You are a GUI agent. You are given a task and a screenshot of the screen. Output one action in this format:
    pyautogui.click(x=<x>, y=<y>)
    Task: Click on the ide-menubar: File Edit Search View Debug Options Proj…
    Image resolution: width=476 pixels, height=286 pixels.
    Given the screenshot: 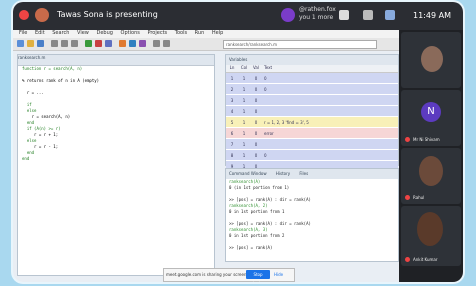 What is the action you would take?
    pyautogui.click(x=206, y=34)
    